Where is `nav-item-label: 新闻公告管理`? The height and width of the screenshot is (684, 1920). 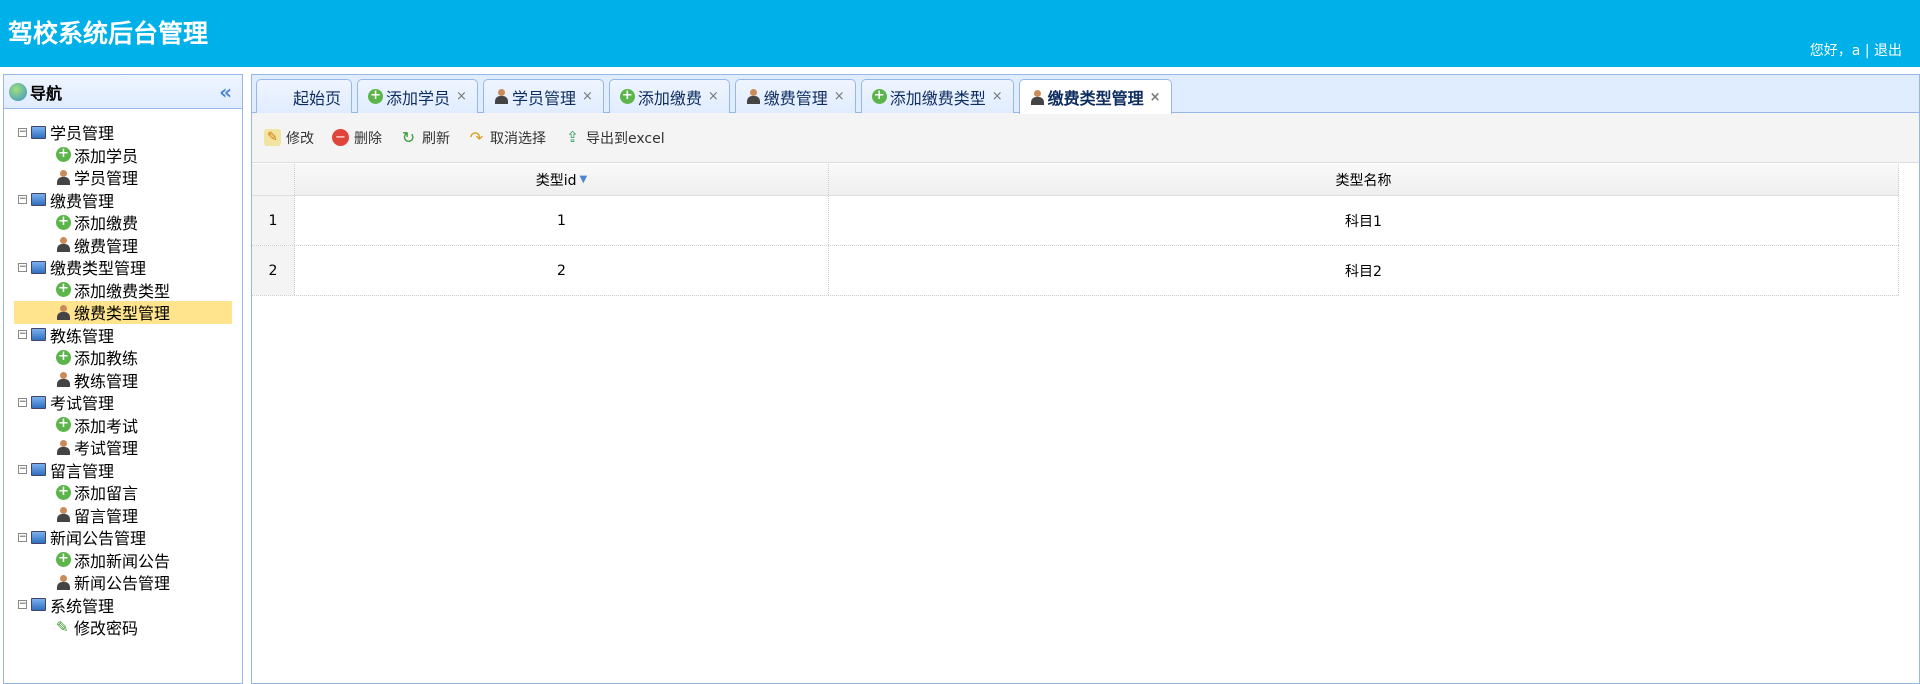
nav-item-label: 新闻公告管理 is located at coordinates (122, 584).